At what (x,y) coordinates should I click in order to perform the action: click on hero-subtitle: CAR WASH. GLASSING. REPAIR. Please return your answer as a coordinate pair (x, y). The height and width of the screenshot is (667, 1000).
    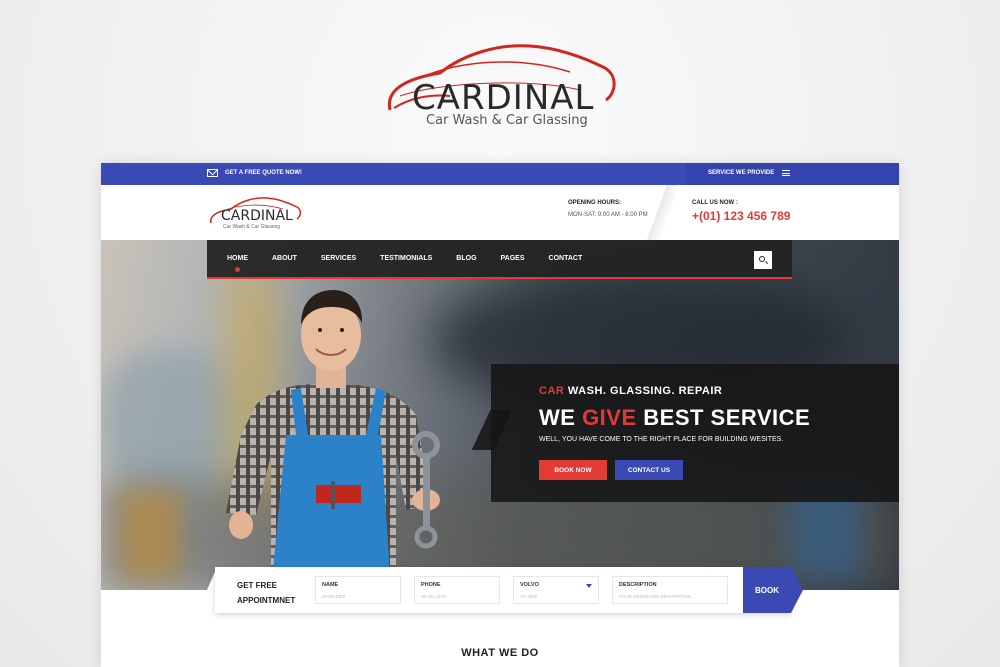
    Looking at the image, I should click on (630, 391).